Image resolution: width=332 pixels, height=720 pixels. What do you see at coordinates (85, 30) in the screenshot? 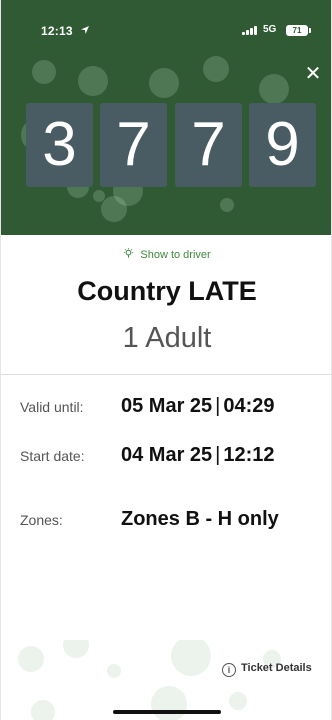
I see `location-arrow-icon` at bounding box center [85, 30].